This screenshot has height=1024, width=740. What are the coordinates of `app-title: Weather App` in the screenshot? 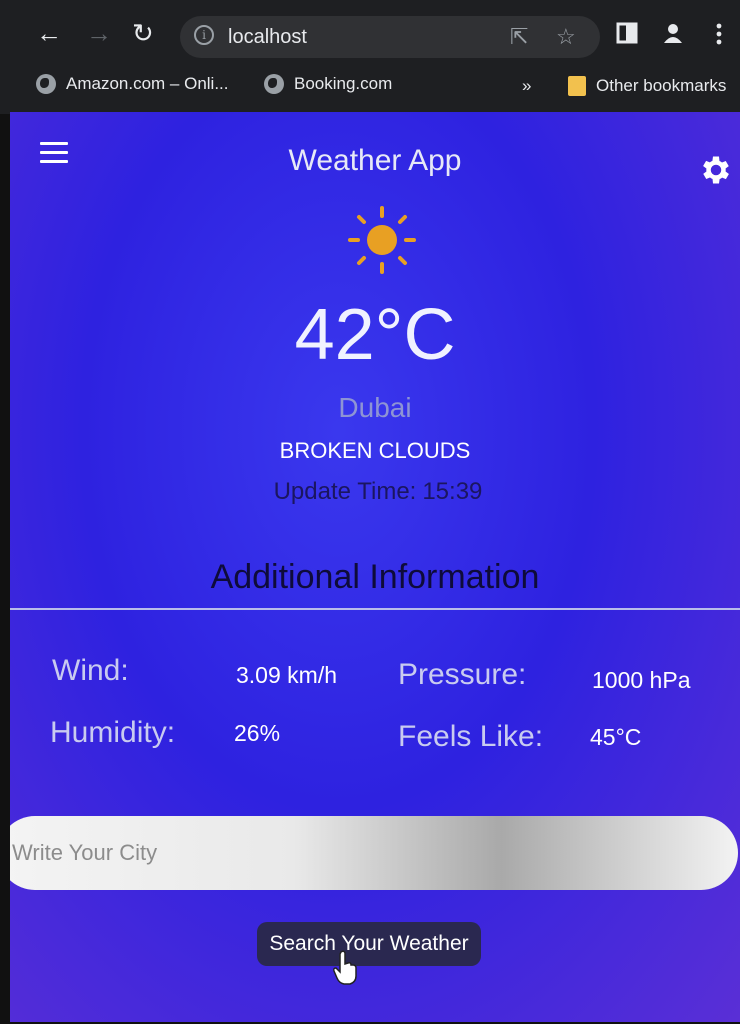 It's located at (375, 160).